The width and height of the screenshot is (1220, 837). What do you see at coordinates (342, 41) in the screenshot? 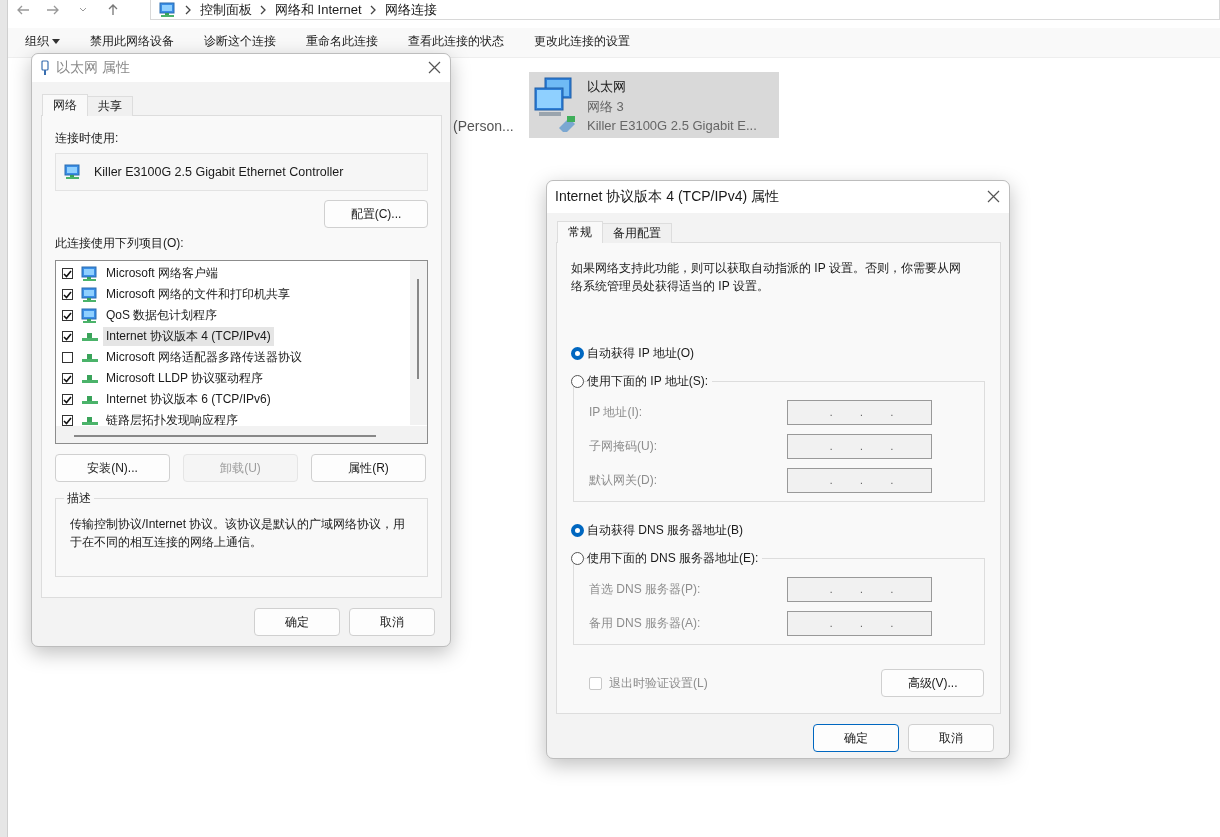
I see `toolbar-command: 重命名此连接` at bounding box center [342, 41].